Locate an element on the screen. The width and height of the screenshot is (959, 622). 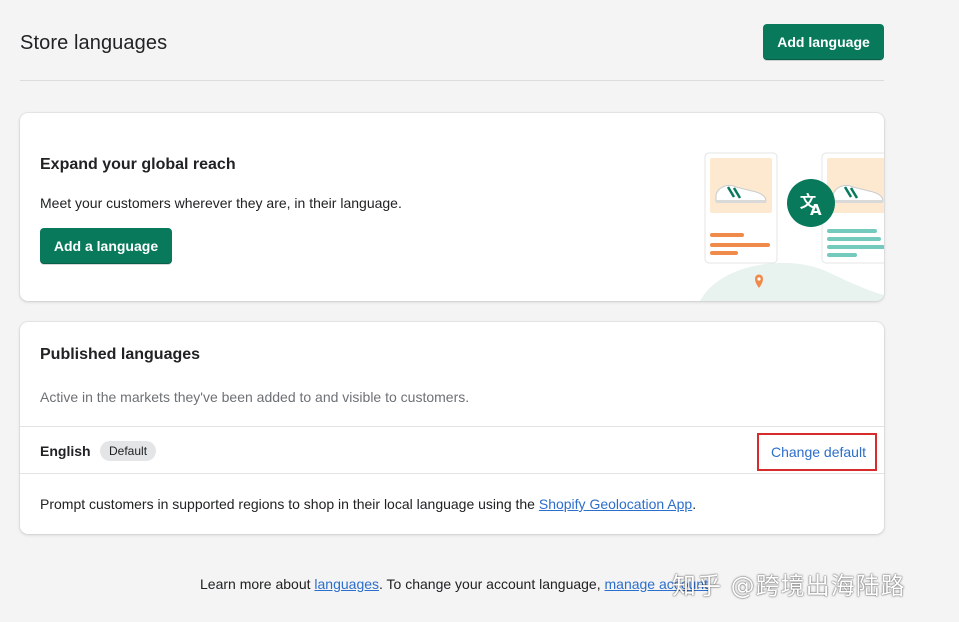
translate-icon: 文 A is located at coordinates (811, 203).